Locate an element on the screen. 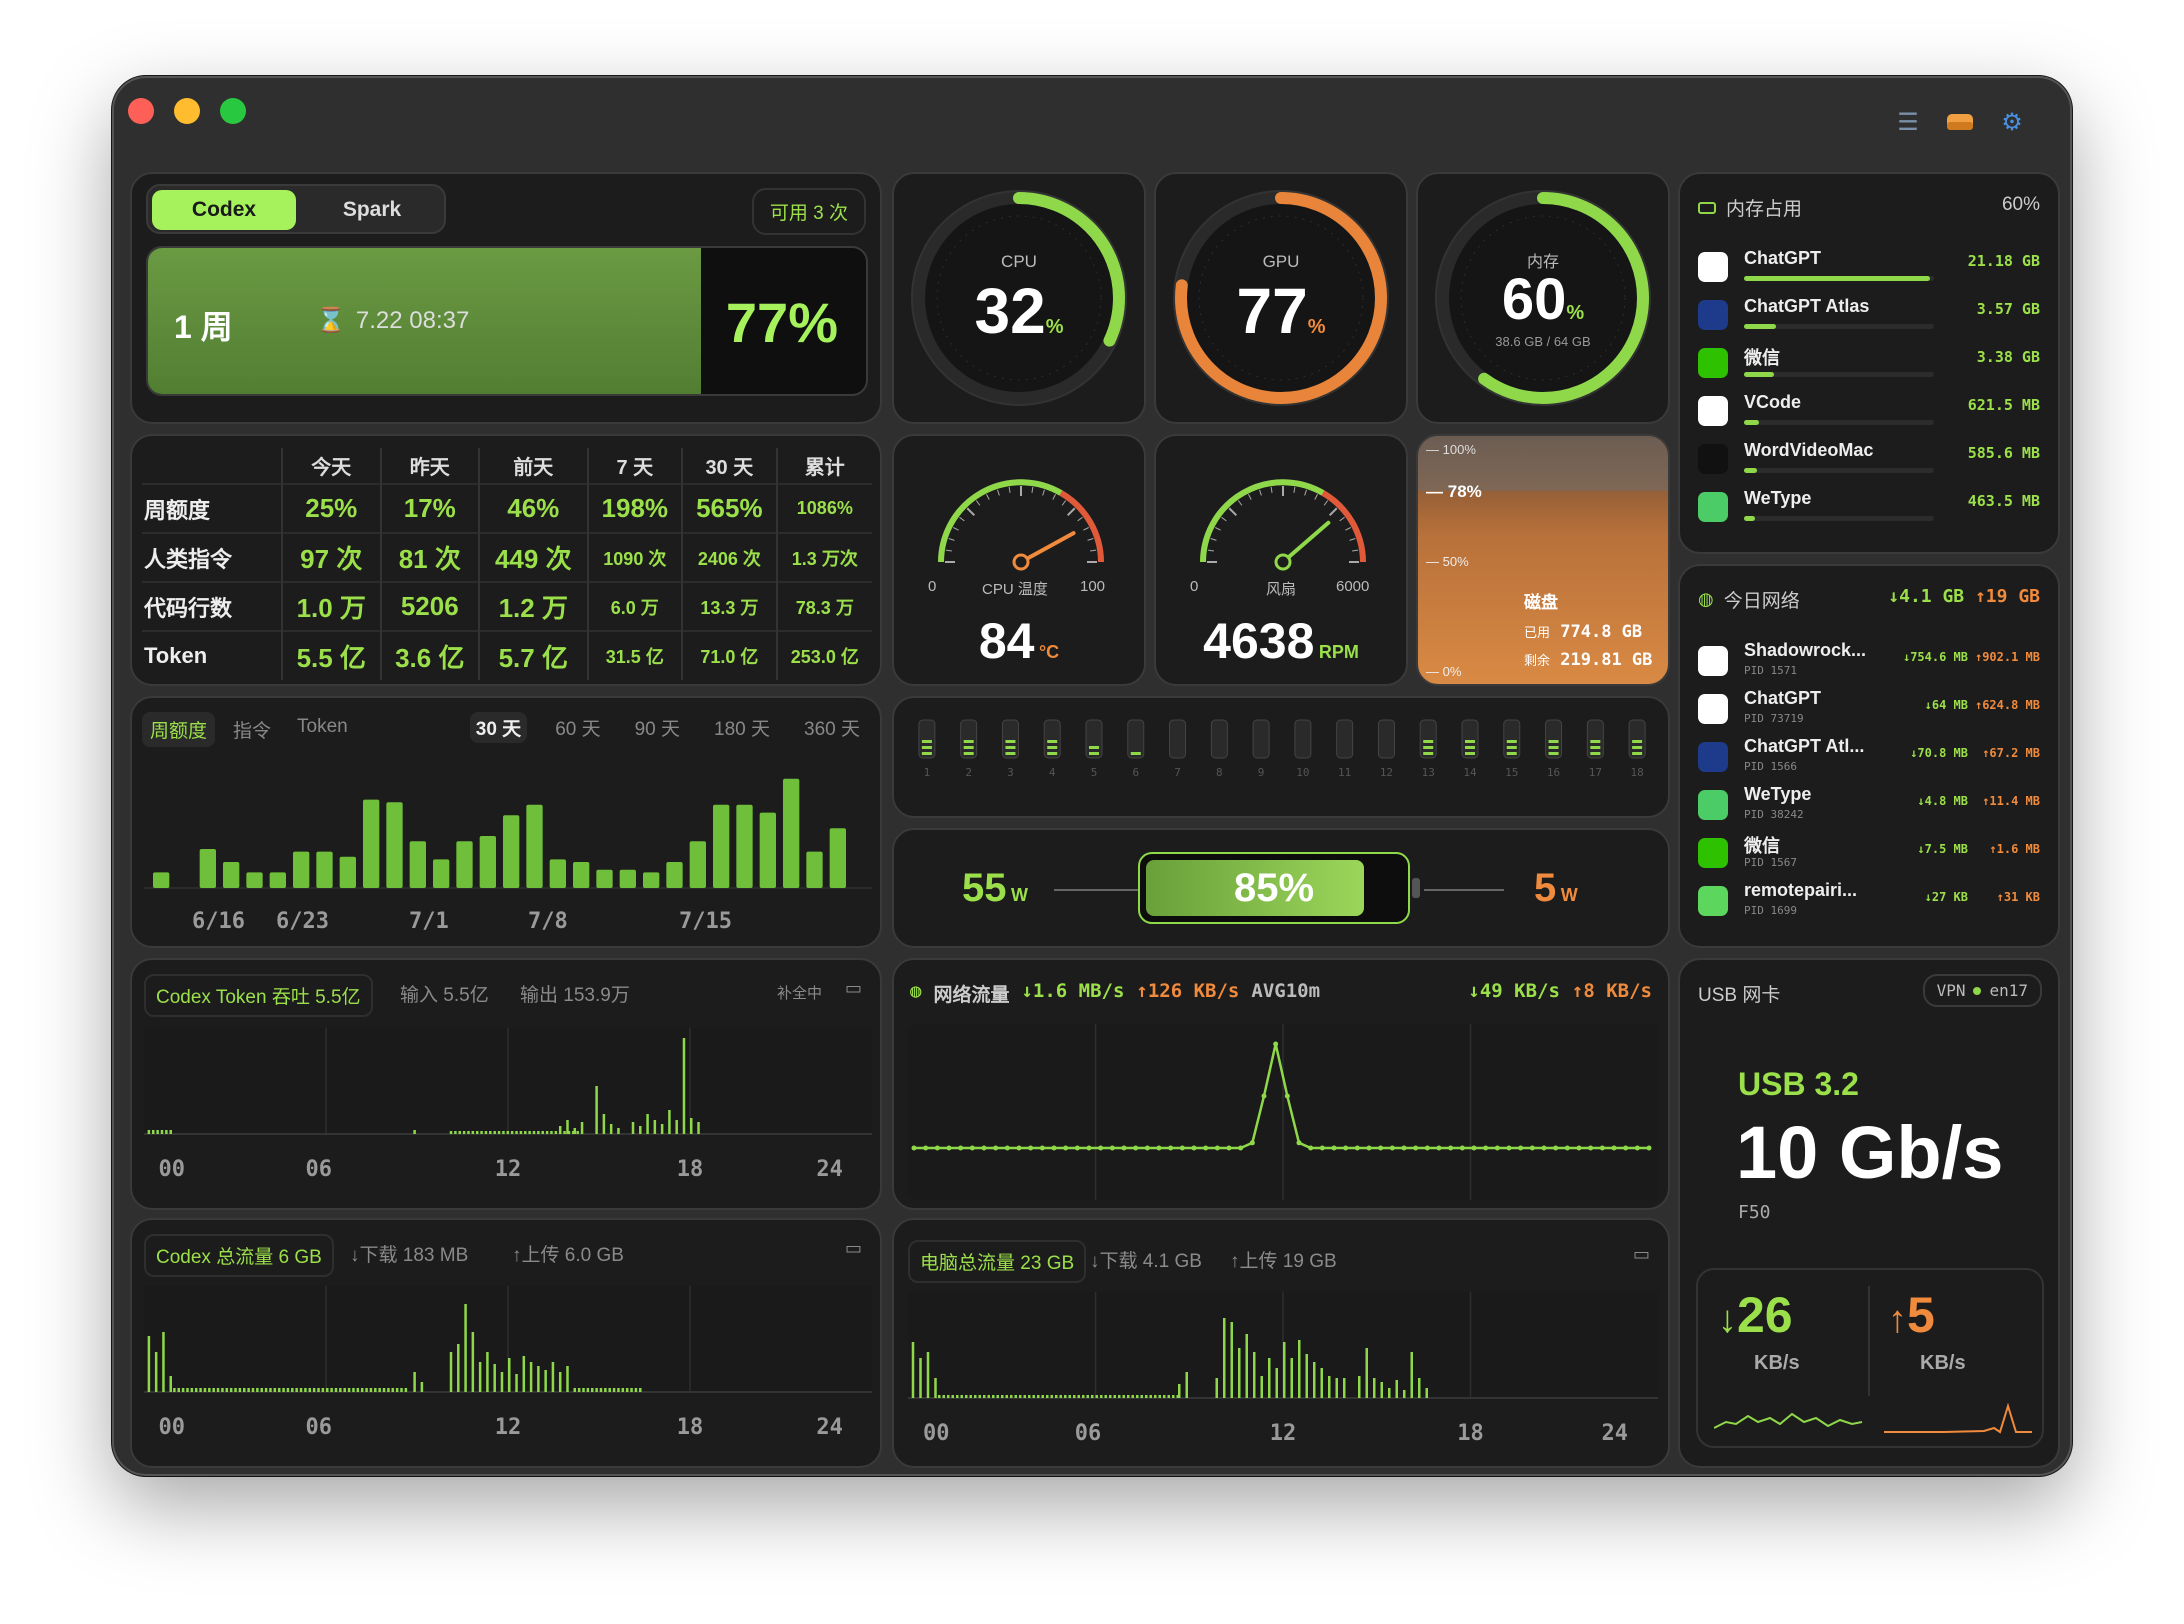 This screenshot has width=2184, height=1624. net-flow-avg: AVG10m is located at coordinates (1286, 991).